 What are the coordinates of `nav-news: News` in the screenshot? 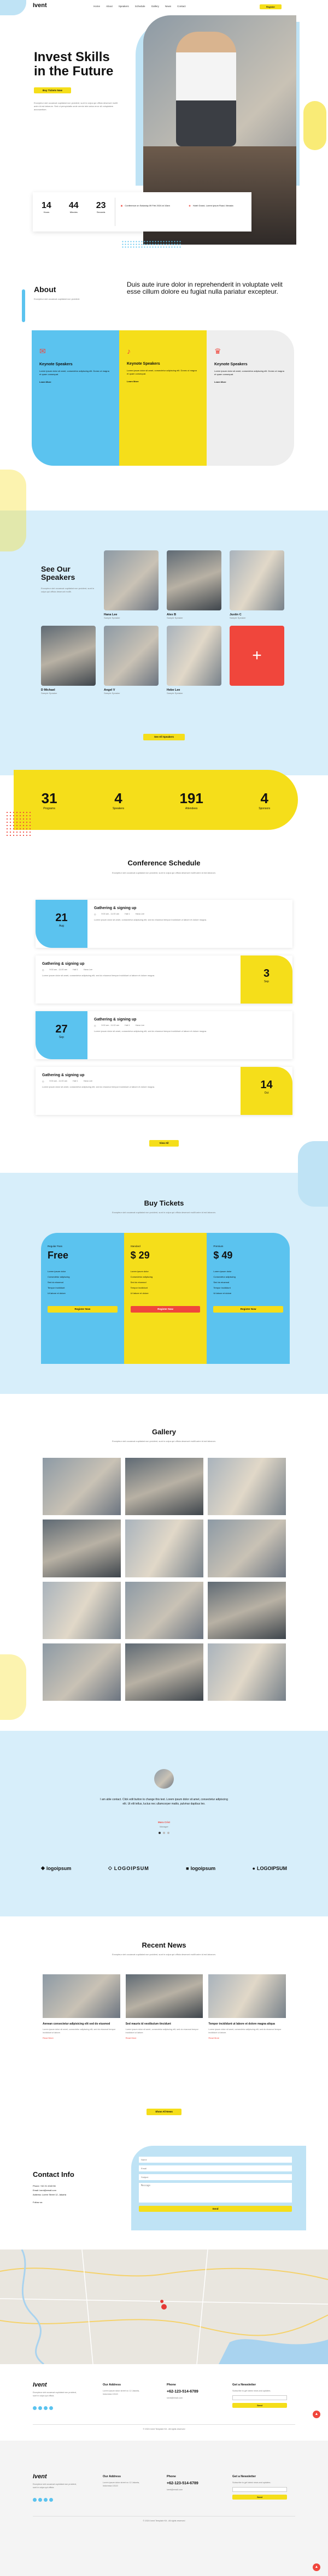 It's located at (168, 6).